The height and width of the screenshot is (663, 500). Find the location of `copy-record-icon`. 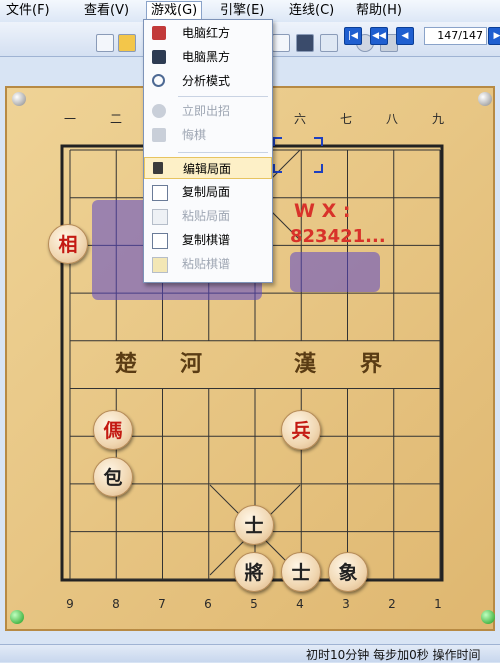

copy-record-icon is located at coordinates (160, 241).